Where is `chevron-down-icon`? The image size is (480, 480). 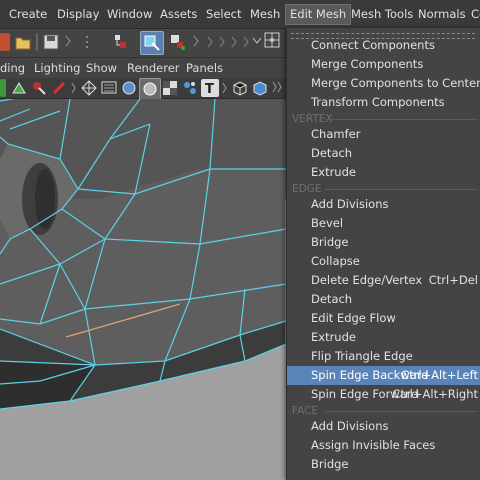 chevron-down-icon is located at coordinates (257, 44).